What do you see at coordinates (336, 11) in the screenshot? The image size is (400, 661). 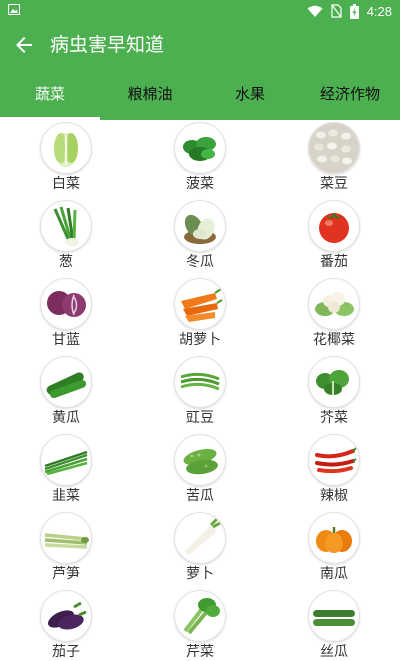 I see `no-sim-icon` at bounding box center [336, 11].